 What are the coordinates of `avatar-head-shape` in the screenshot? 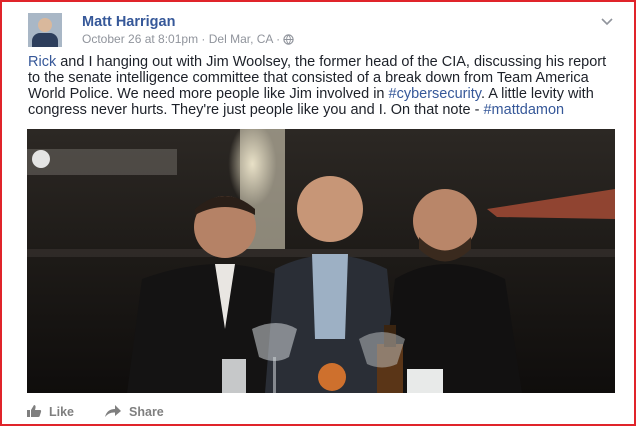 It's located at (45, 25).